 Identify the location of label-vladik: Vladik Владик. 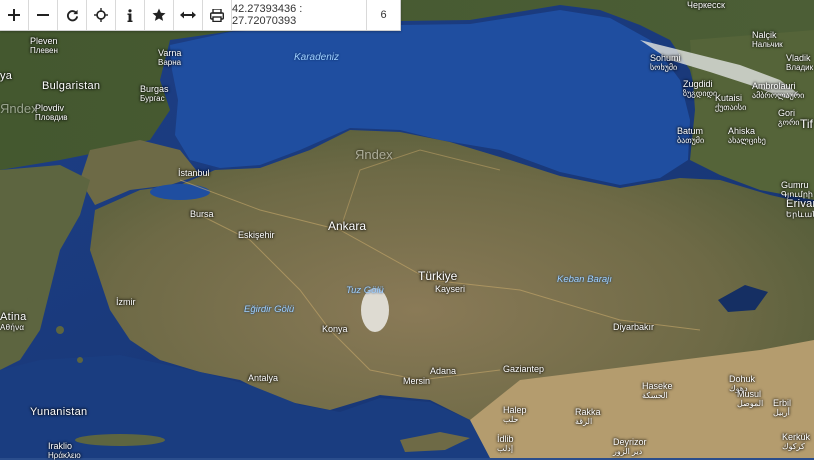
(800, 62).